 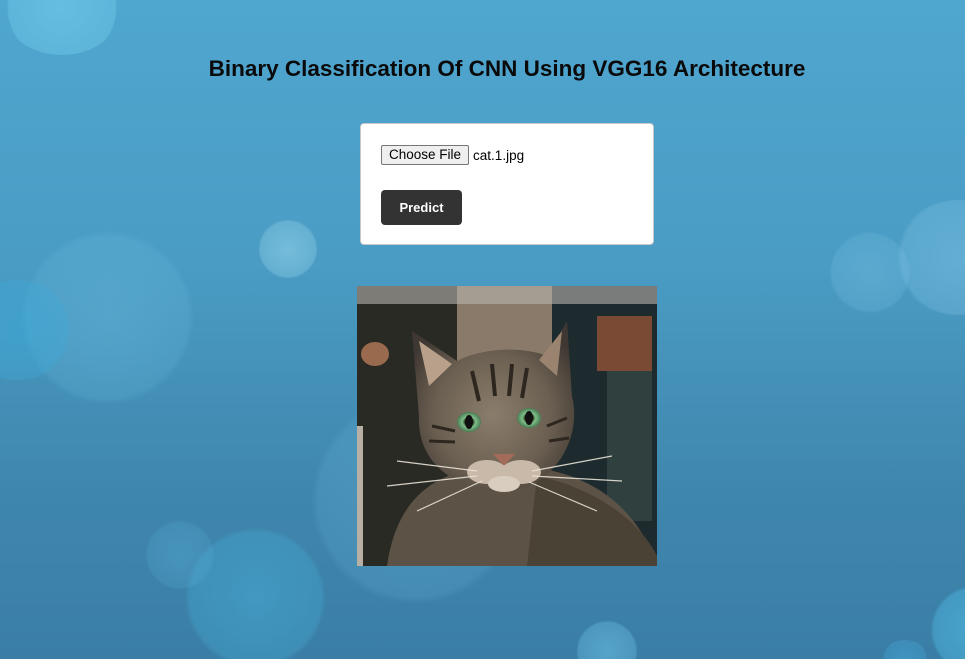 I want to click on selected-file-name: cat.1.jpg, so click(x=499, y=155).